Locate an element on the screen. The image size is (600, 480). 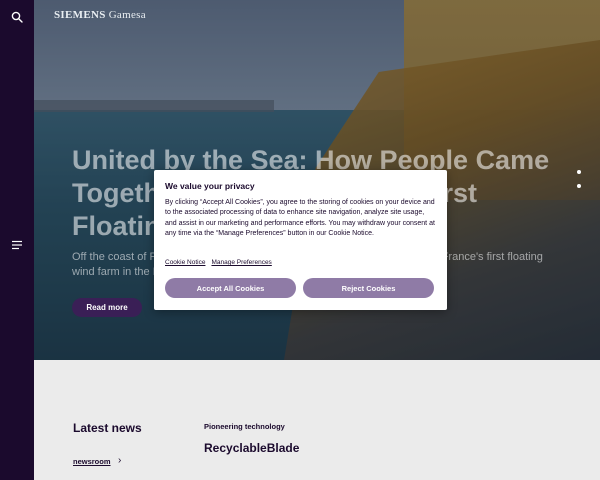
cookie-dialog-links: Cookie Notice Manage Preferences is located at coordinates (218, 262).